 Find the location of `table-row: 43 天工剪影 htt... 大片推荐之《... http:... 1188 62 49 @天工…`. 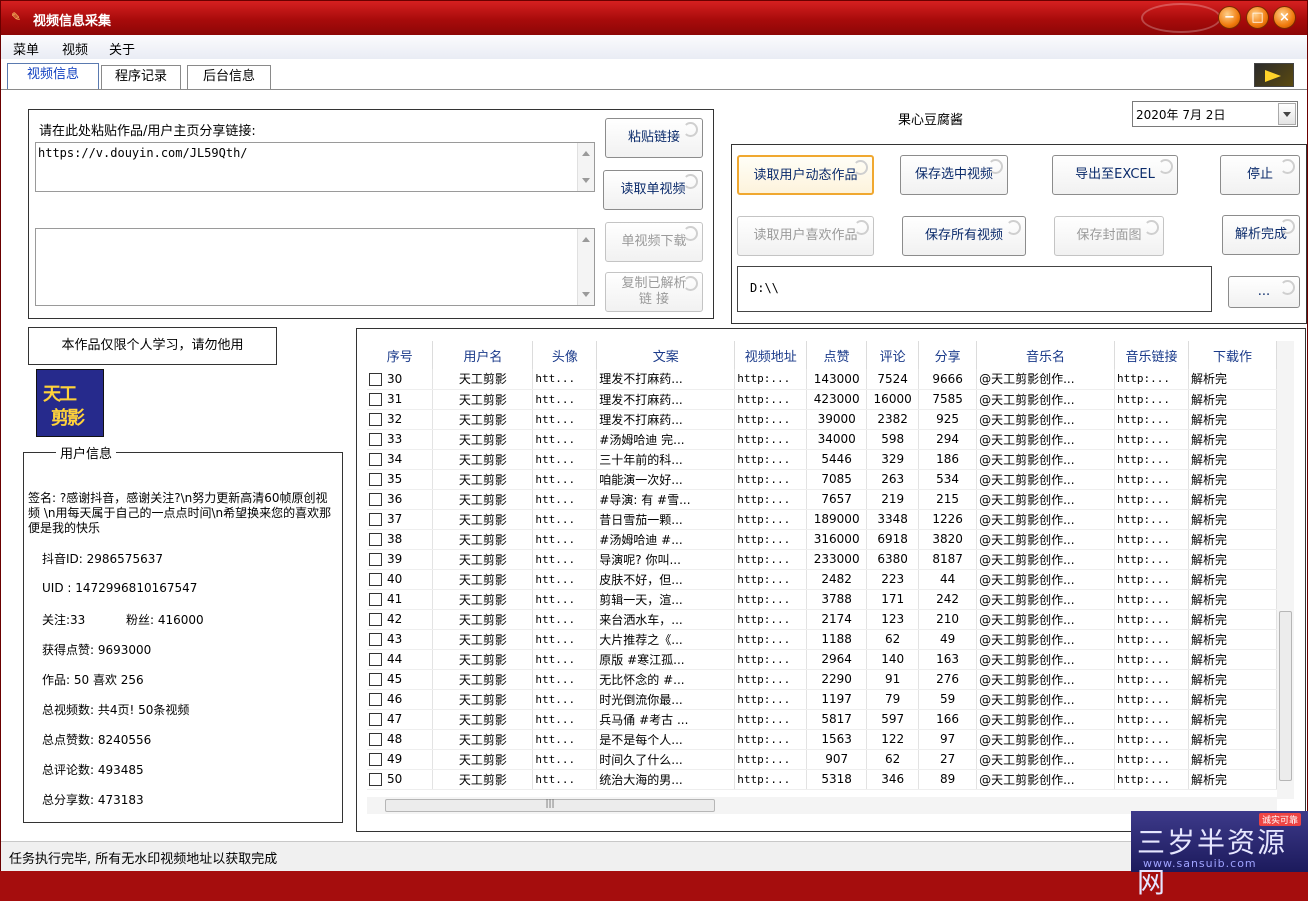

table-row: 43 天工剪影 htt... 大片推荐之《... http:... 1188 62 49 @天工… is located at coordinates (822, 639).